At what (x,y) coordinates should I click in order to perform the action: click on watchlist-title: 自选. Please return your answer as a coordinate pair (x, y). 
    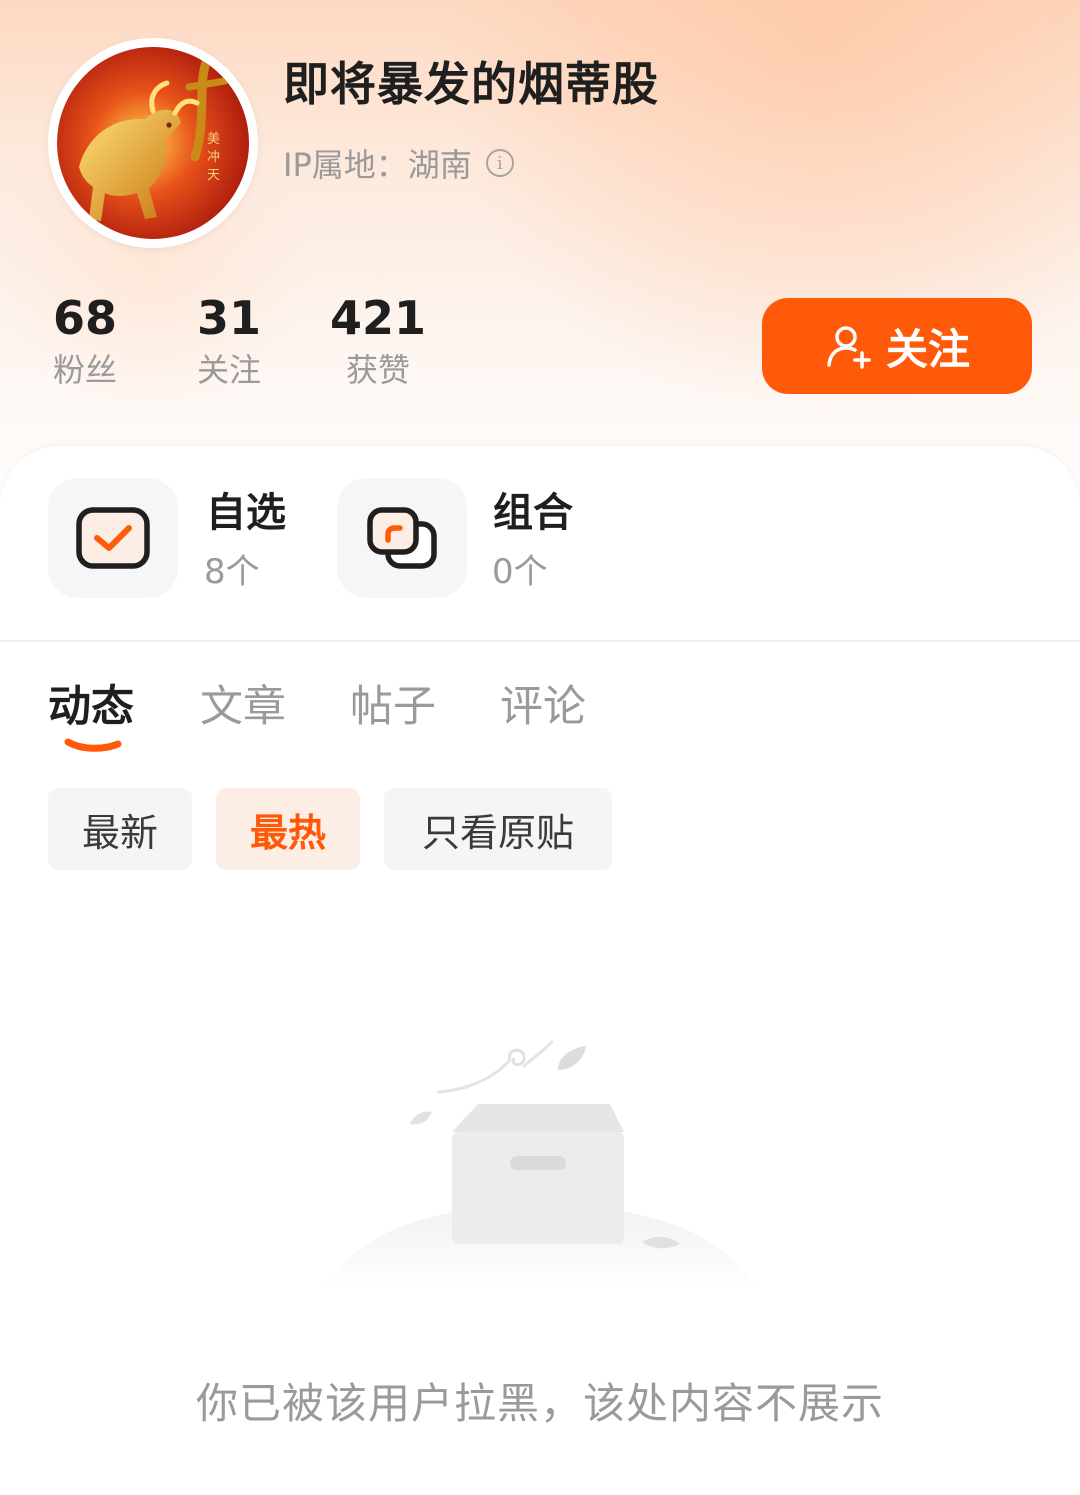
    Looking at the image, I should click on (246, 509).